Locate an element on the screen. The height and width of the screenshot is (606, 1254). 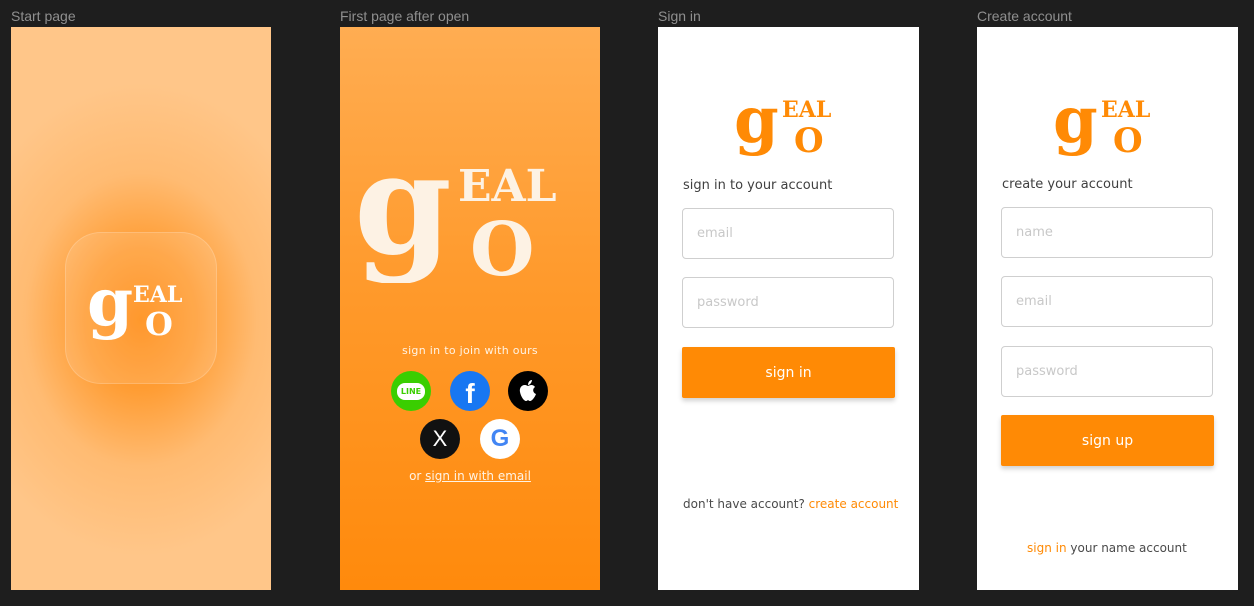
apple-button is located at coordinates (528, 391).